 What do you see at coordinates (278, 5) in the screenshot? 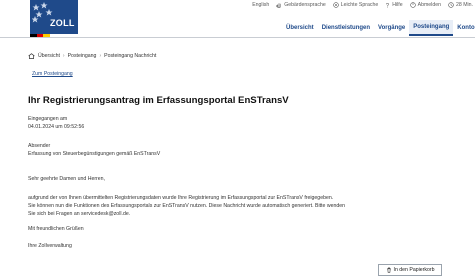
I see `hand-icon` at bounding box center [278, 5].